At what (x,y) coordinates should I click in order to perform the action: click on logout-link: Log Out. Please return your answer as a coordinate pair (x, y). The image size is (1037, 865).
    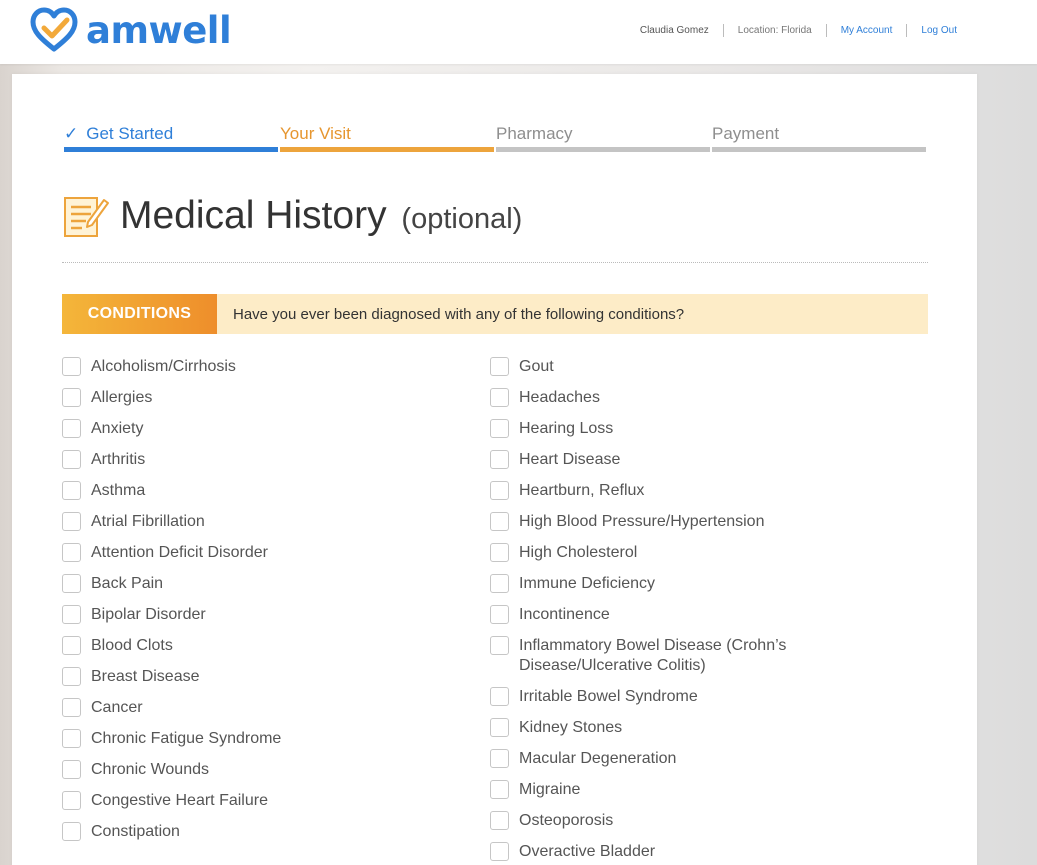
    Looking at the image, I should click on (939, 30).